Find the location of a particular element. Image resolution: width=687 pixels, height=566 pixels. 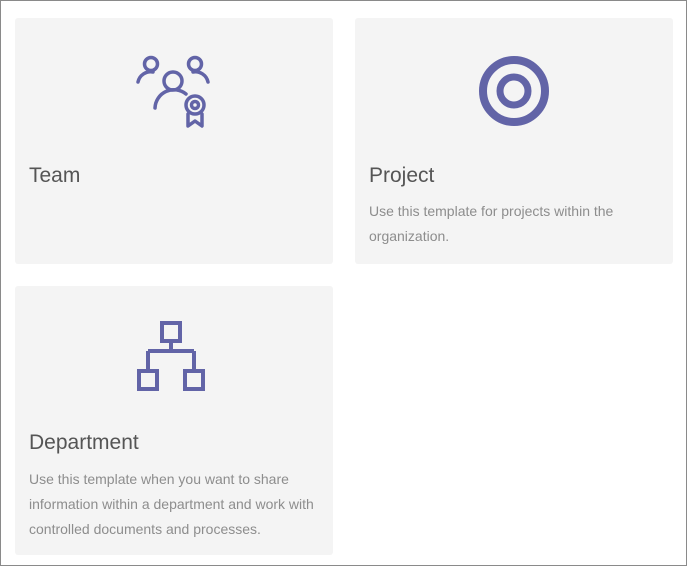

template-title: Team is located at coordinates (55, 175).